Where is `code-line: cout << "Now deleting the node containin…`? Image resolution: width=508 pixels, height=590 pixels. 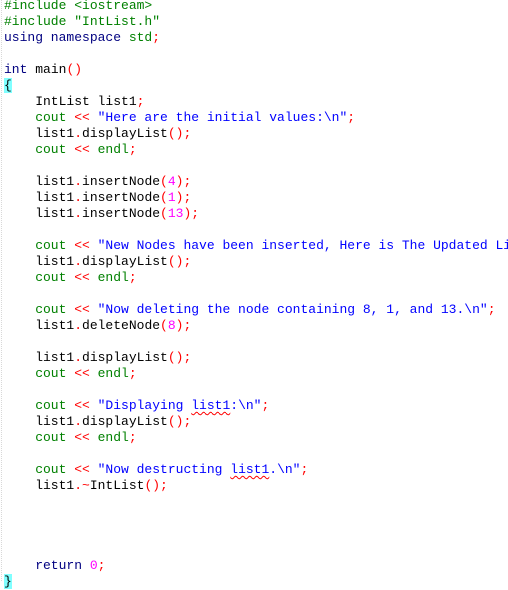
code-line: cout << "Now deleting the node containin… is located at coordinates (256, 310).